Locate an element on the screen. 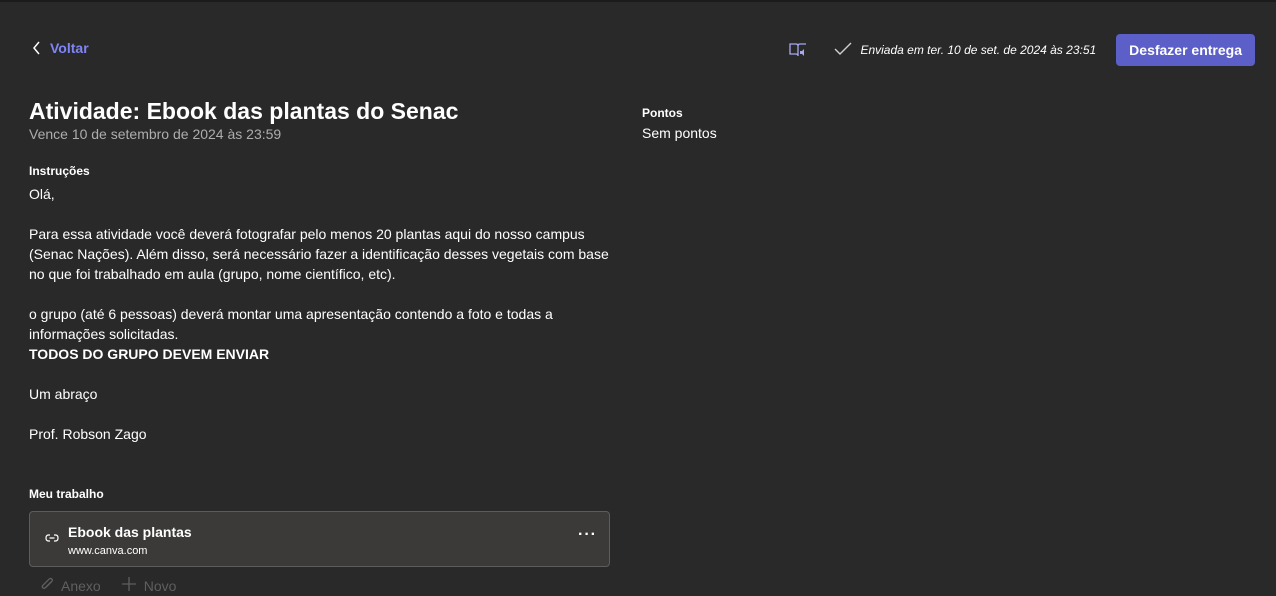  instructions-label: Instruções is located at coordinates (59, 171).